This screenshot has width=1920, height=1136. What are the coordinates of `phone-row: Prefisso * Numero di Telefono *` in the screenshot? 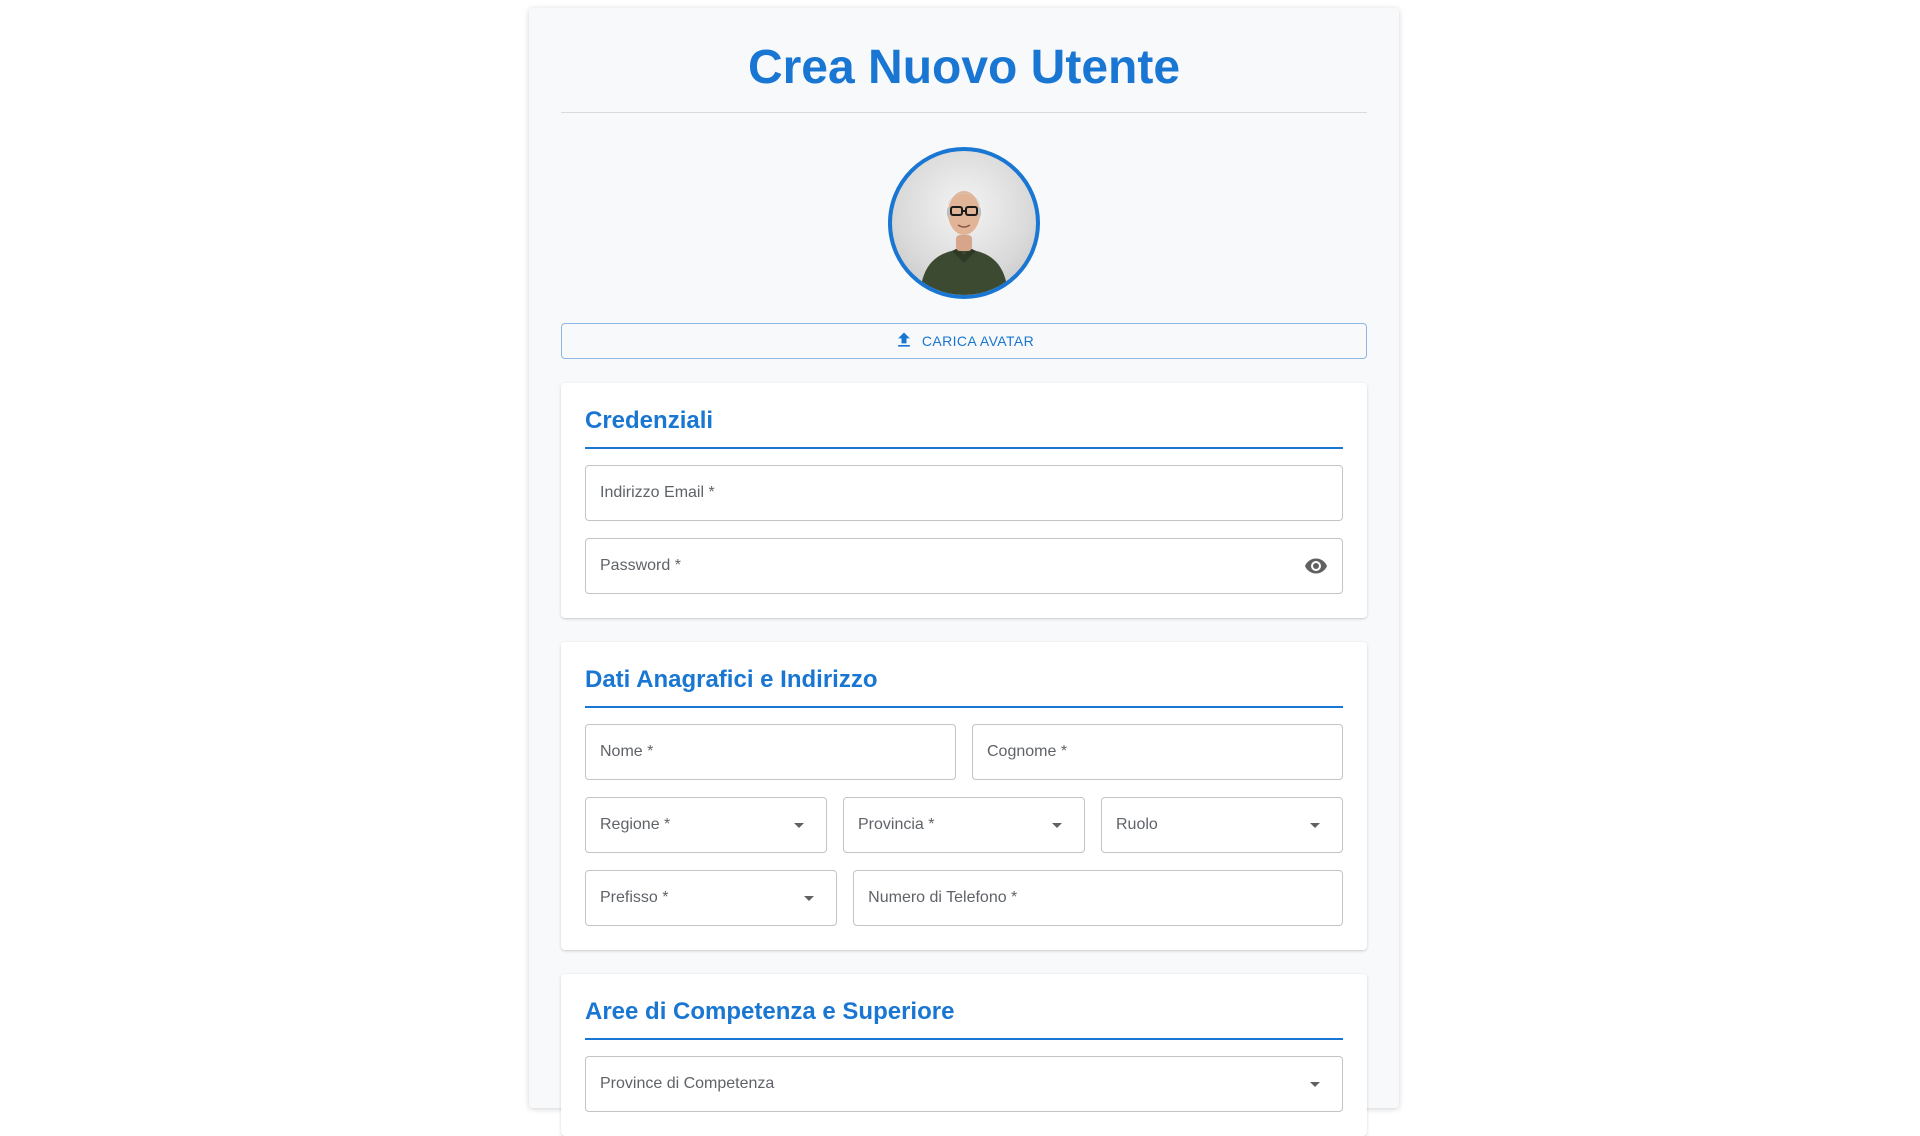 It's located at (964, 898).